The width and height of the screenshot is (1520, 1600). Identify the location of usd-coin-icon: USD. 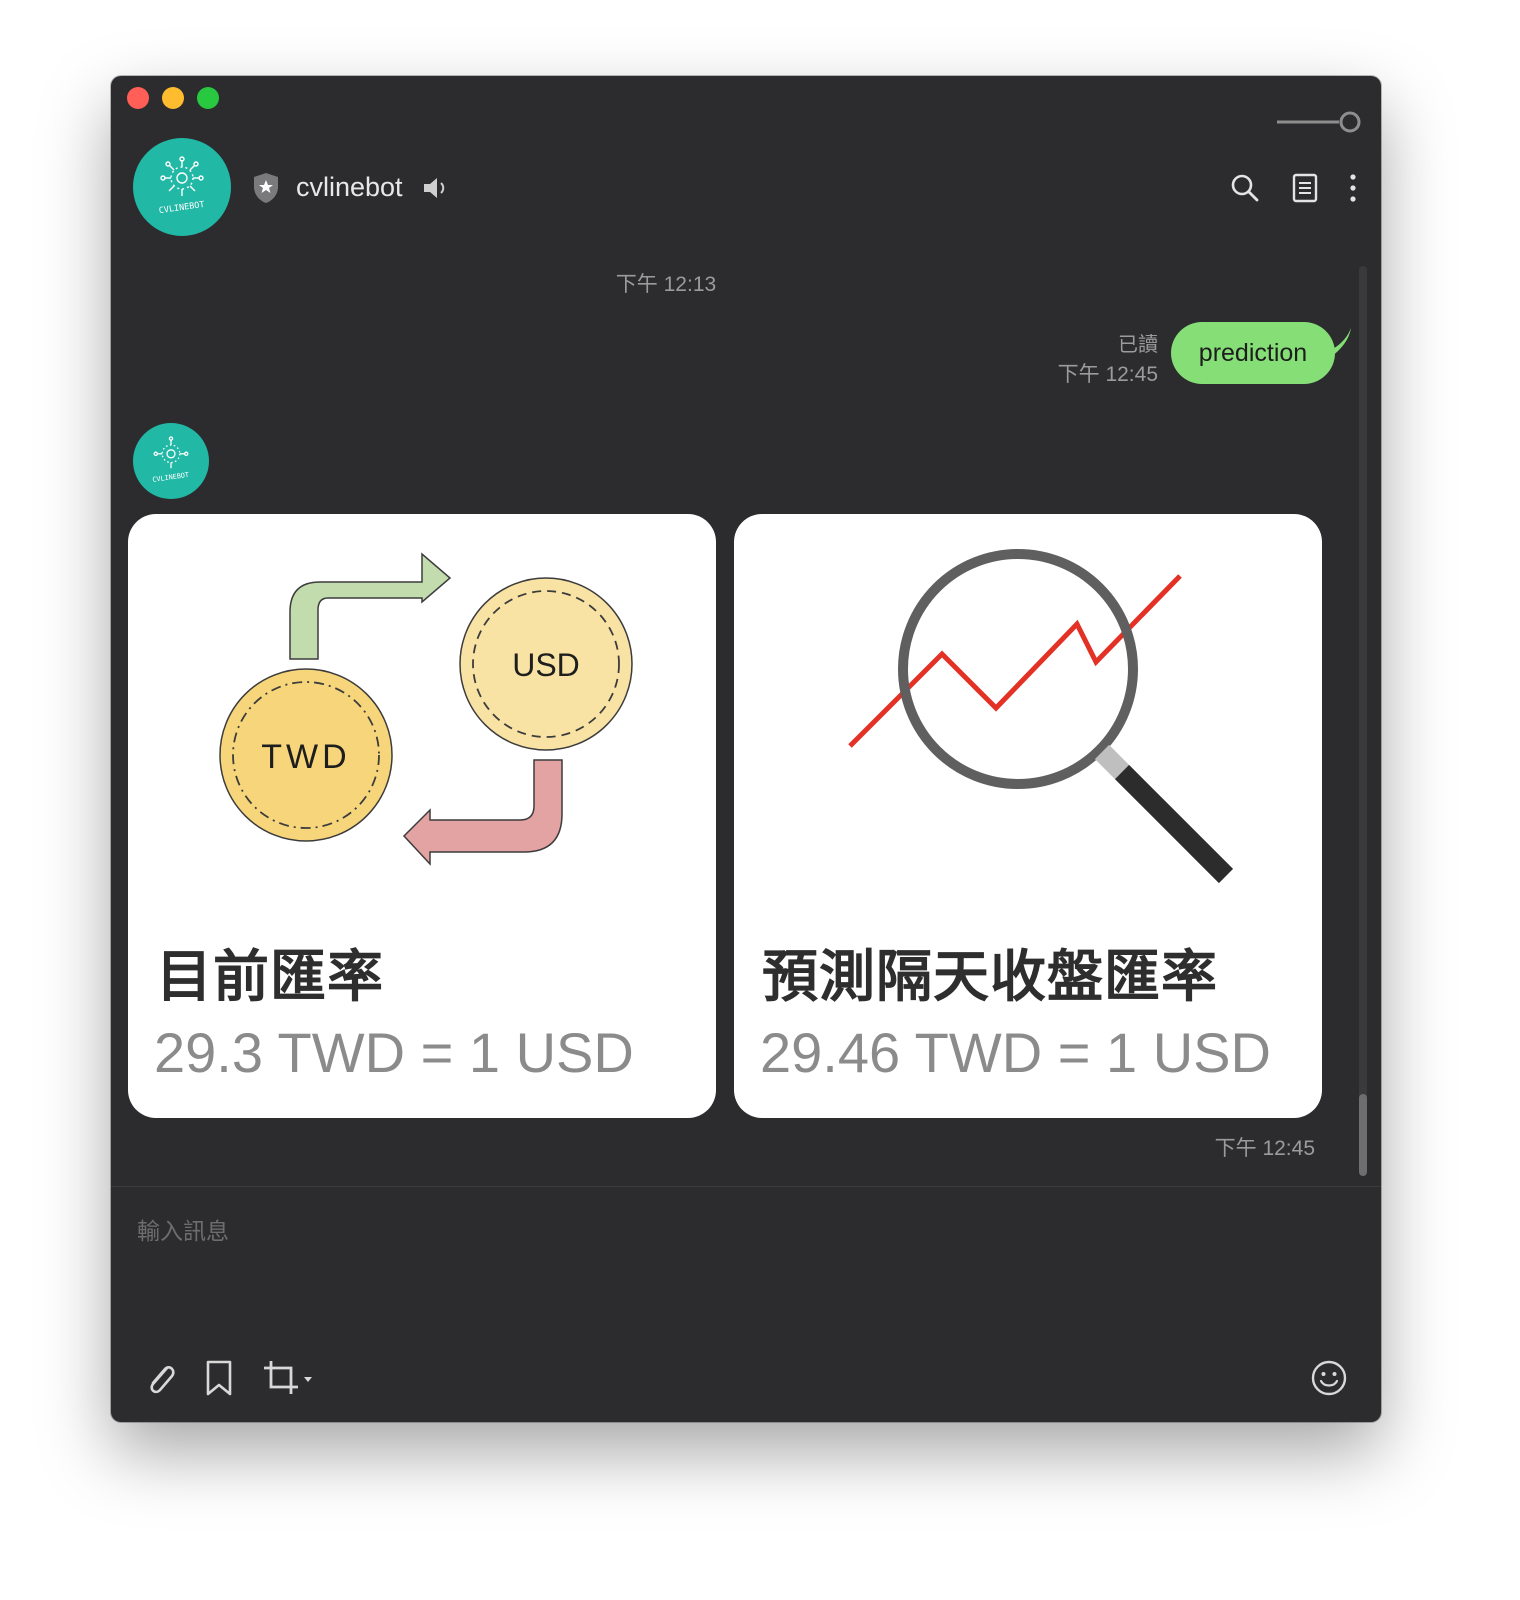
(546, 664).